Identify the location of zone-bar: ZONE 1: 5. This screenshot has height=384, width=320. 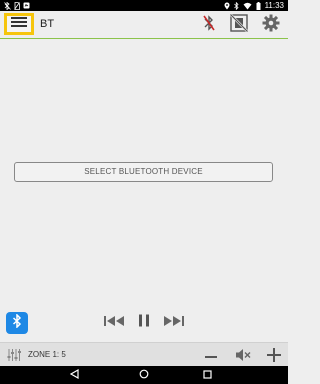
(144, 354).